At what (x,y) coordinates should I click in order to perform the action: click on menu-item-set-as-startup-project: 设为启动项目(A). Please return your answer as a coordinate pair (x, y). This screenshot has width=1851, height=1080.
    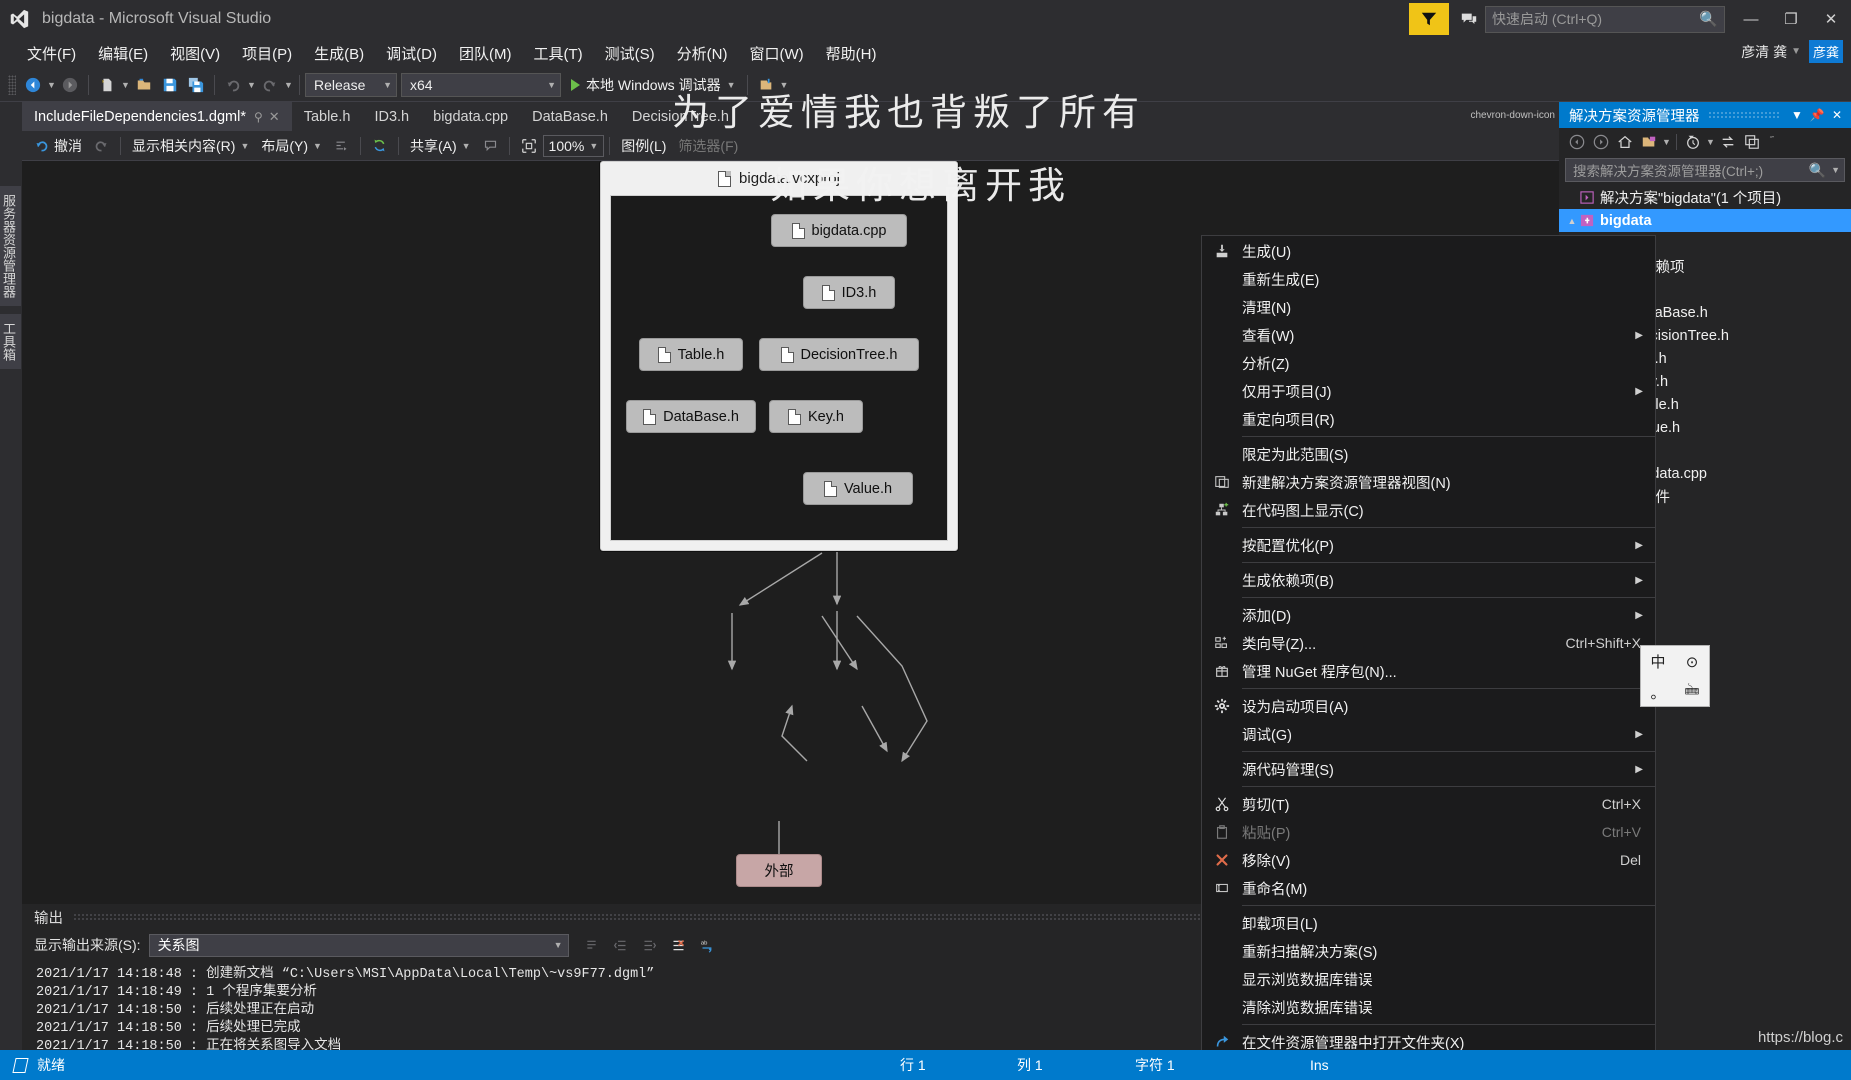
    Looking at the image, I should click on (1428, 706).